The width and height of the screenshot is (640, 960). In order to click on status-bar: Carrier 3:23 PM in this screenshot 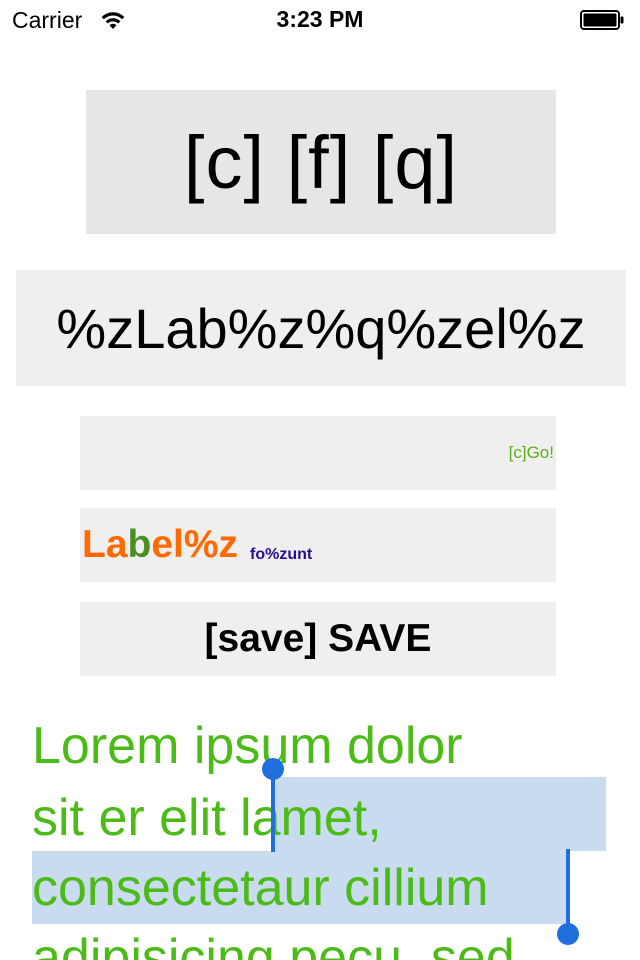, I will do `click(320, 20)`.